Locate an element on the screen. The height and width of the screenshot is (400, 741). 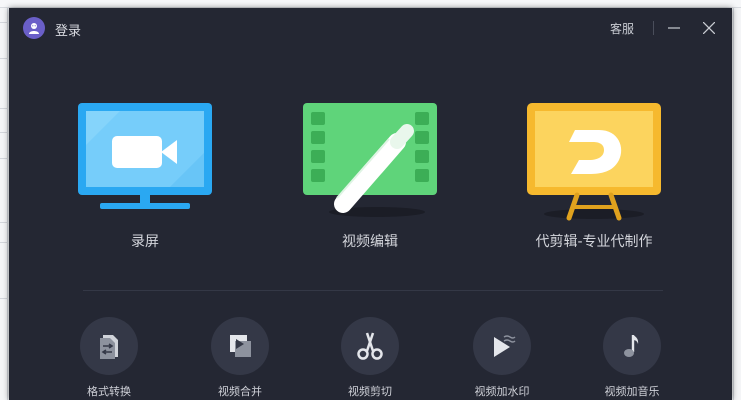
minimize-icon is located at coordinates (674, 28).